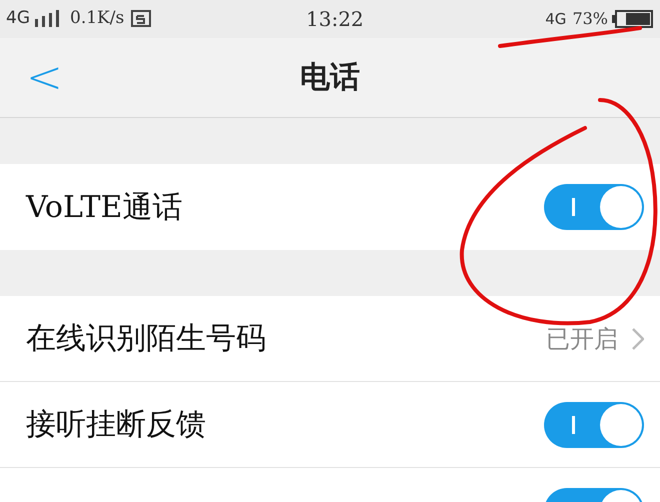 The width and height of the screenshot is (660, 502). I want to click on setting-label: VoLTE通话, so click(104, 207).